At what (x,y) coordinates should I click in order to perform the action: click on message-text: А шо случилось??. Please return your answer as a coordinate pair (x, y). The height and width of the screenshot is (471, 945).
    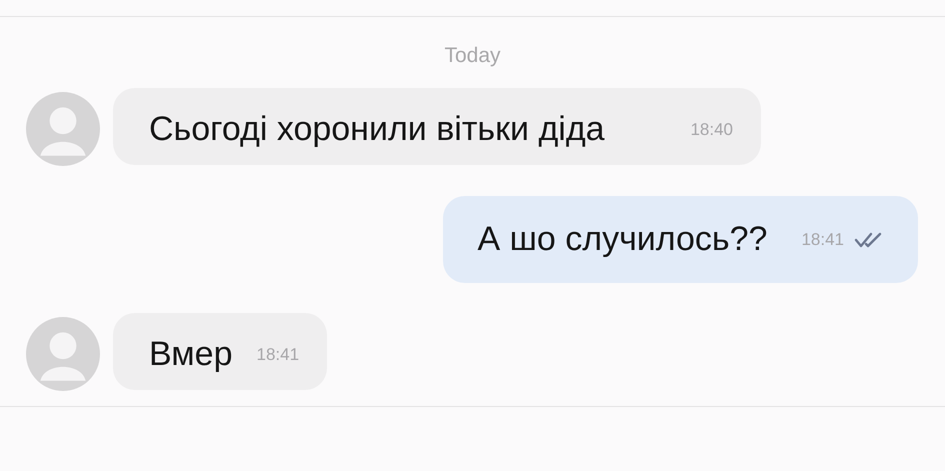
    Looking at the image, I should click on (622, 239).